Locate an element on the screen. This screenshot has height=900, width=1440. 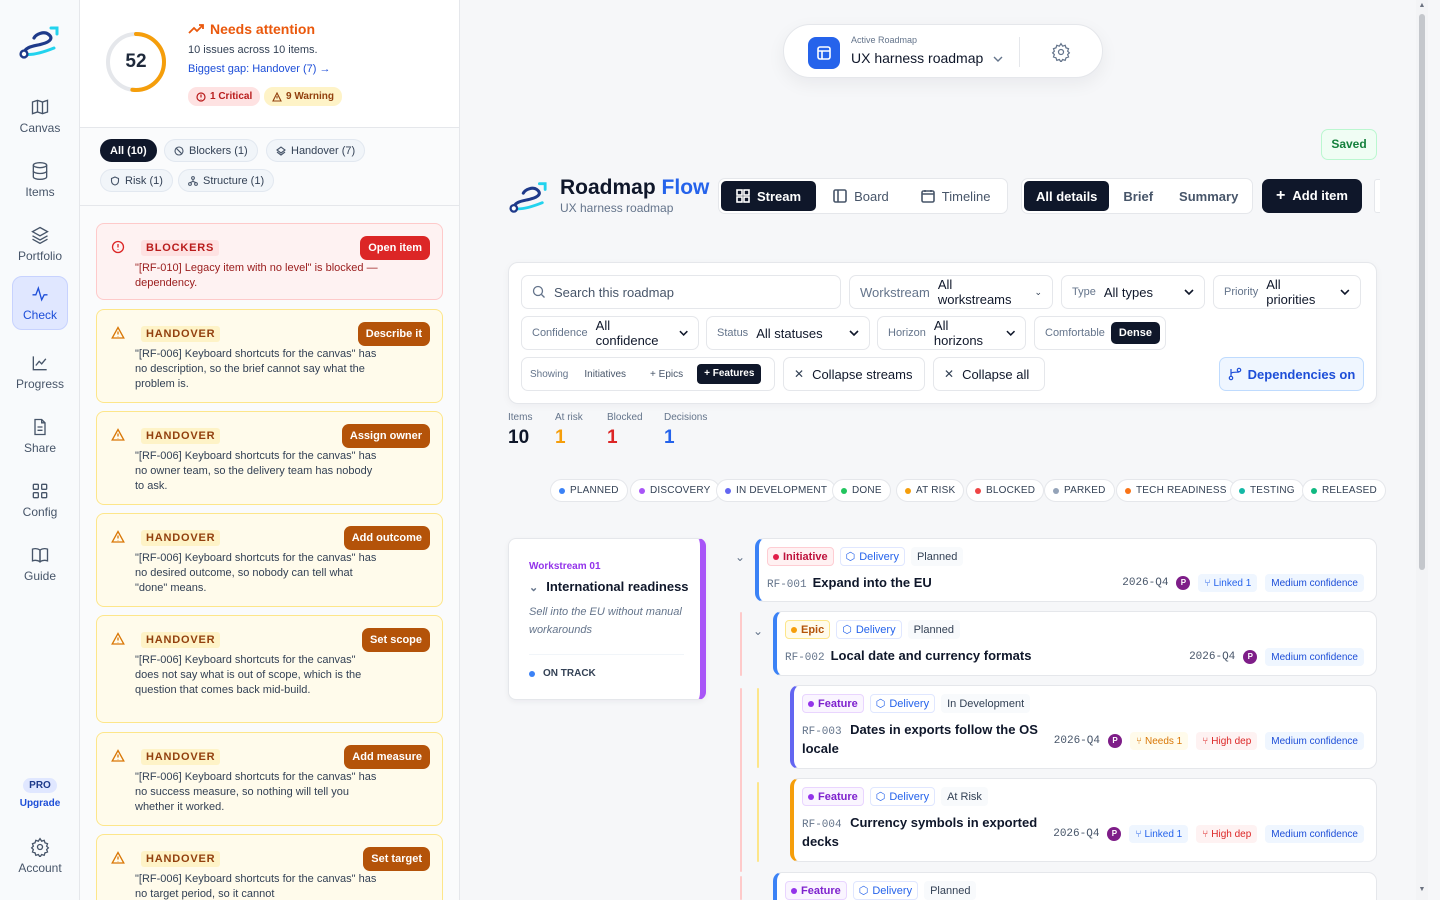
legend-done: DONE is located at coordinates (861, 490).